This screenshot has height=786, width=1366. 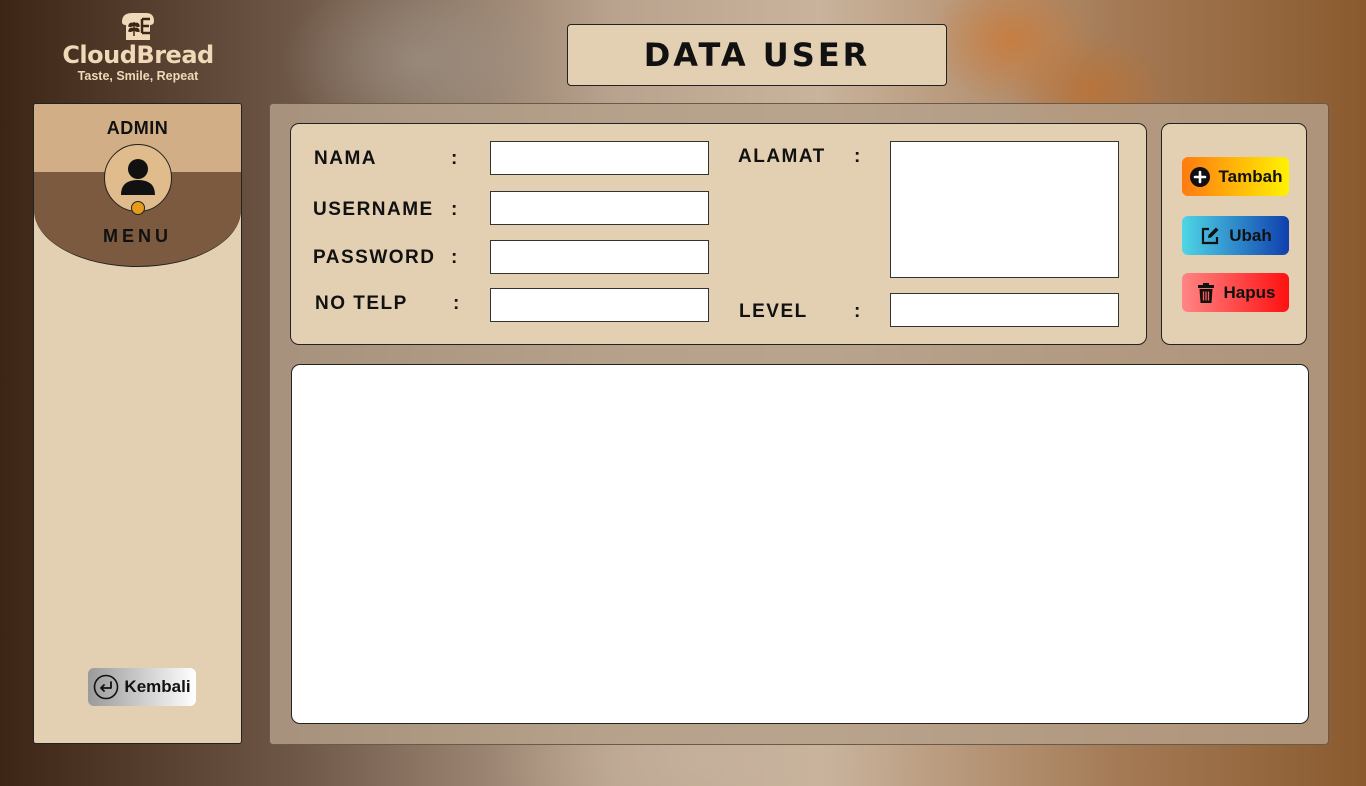 What do you see at coordinates (106, 687) in the screenshot?
I see `back-arrow-icon` at bounding box center [106, 687].